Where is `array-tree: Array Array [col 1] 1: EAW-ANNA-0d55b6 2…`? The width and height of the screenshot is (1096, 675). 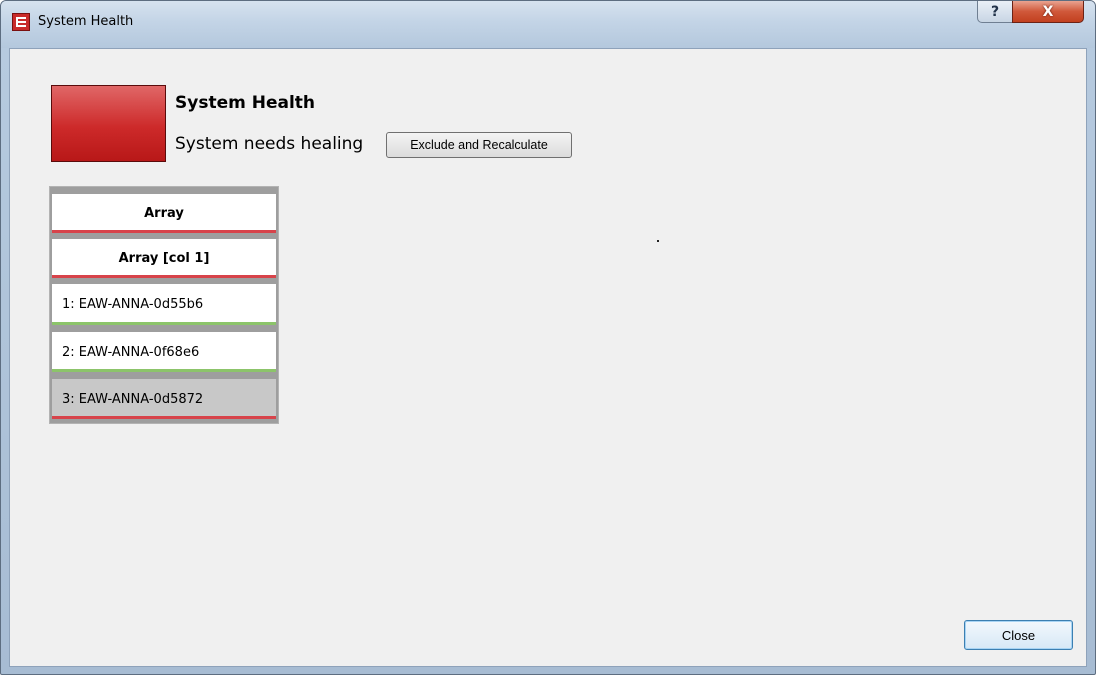
array-tree: Array Array [col 1] 1: EAW-ANNA-0d55b6 2… is located at coordinates (164, 305).